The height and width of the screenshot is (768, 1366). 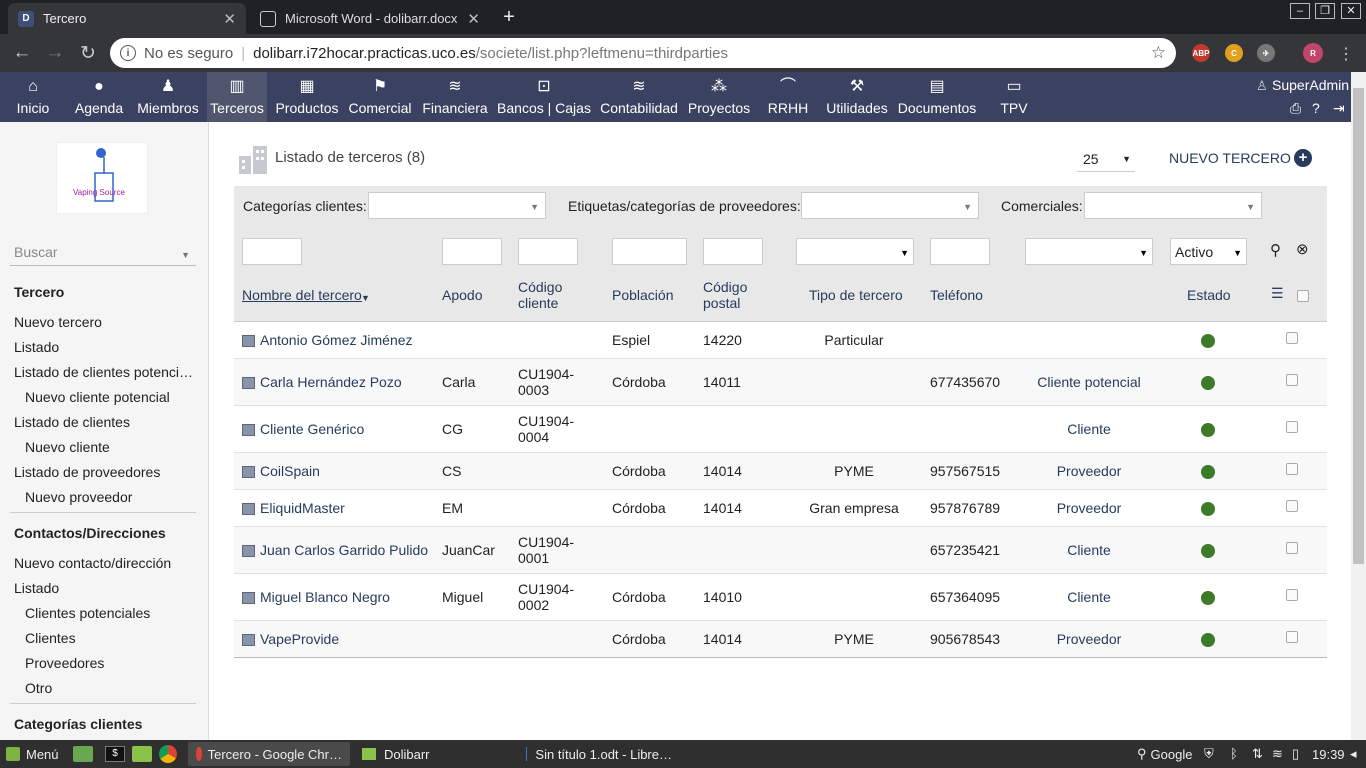 What do you see at coordinates (890, 205) in the screenshot?
I see `cat-suppliers-select: ▼` at bounding box center [890, 205].